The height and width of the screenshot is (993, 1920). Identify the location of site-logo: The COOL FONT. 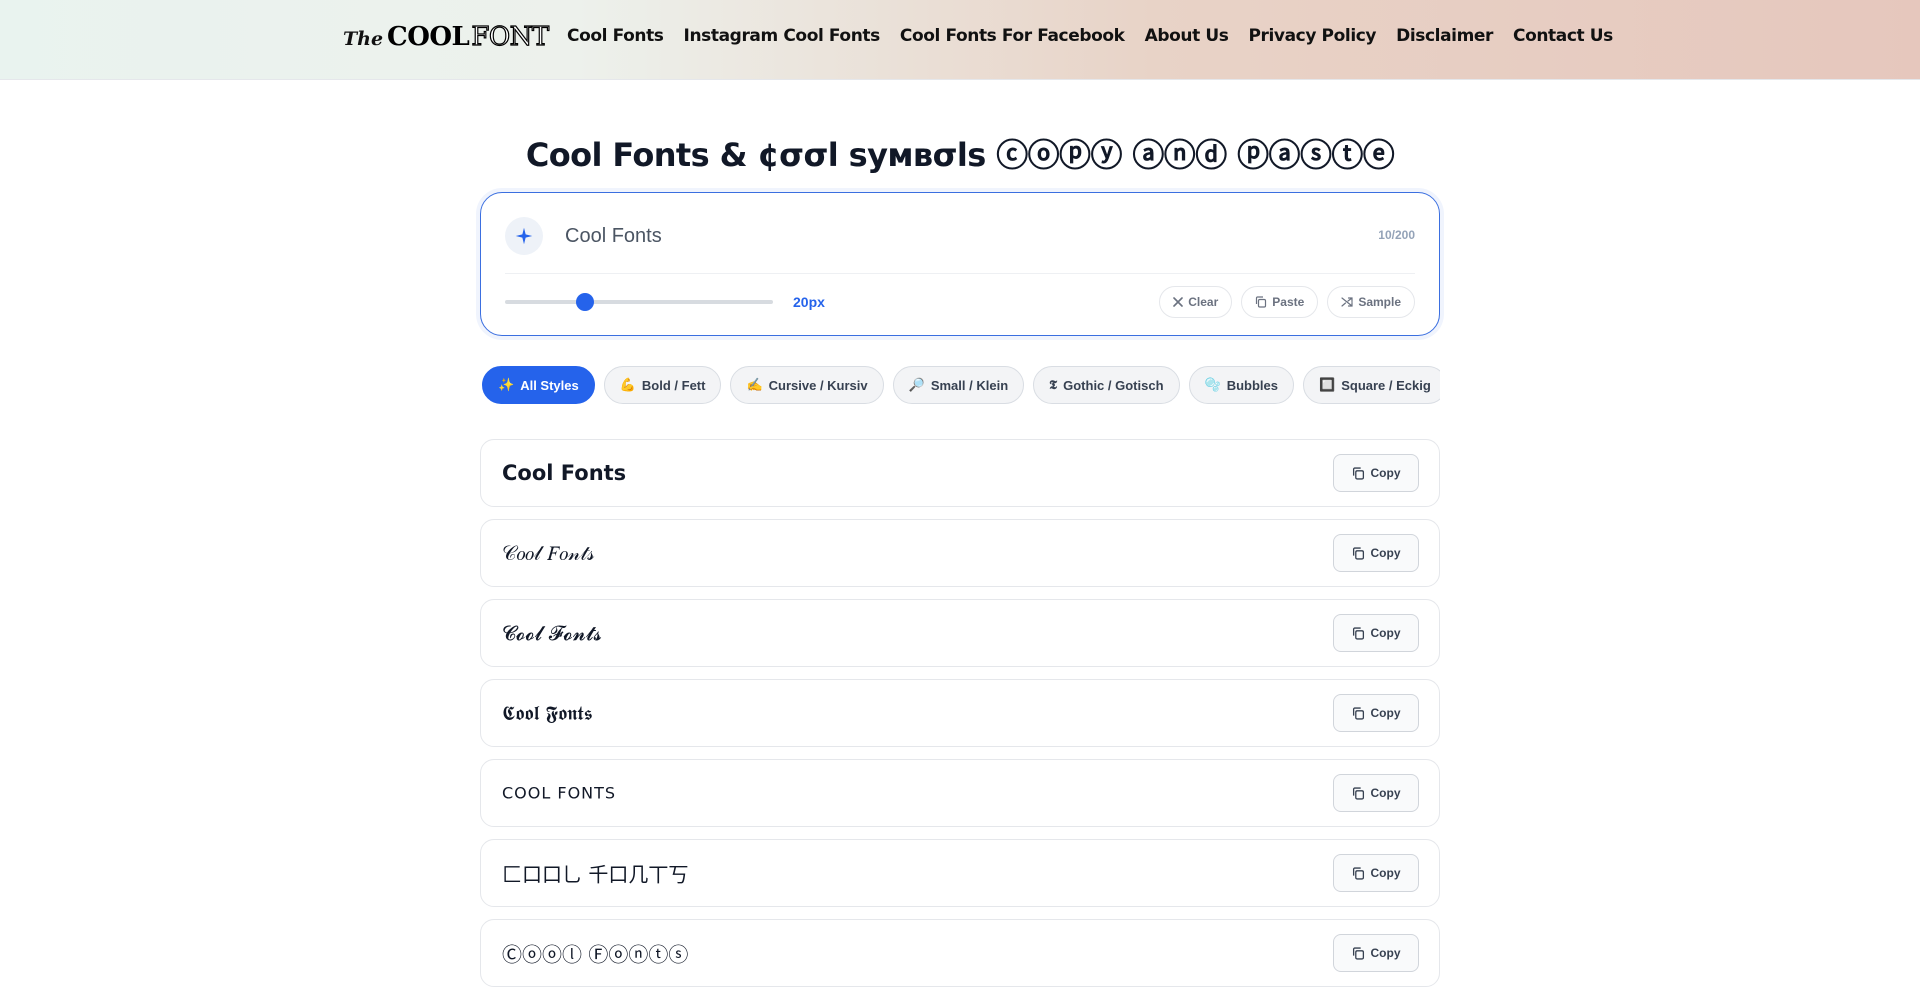
(446, 37).